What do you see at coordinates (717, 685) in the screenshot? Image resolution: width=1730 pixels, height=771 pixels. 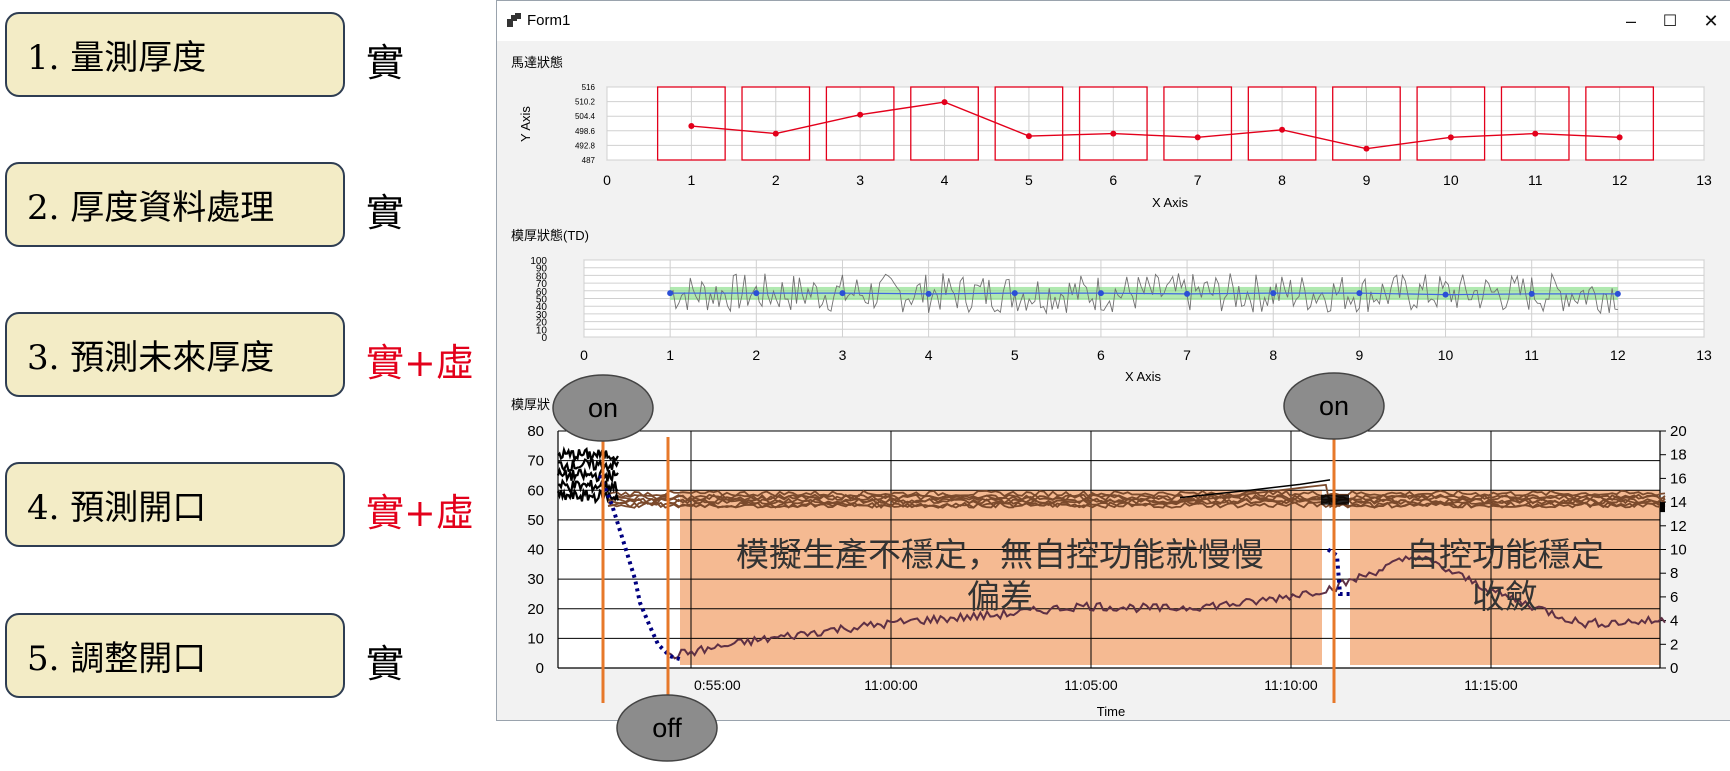 I see `chart3-xtick: 0:55:00` at bounding box center [717, 685].